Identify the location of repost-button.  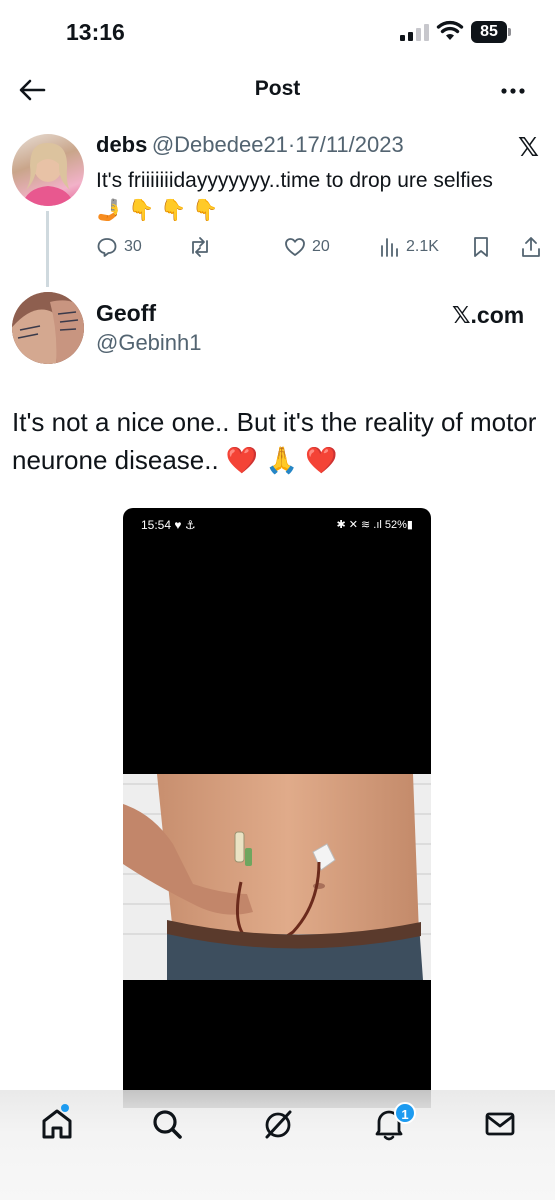
(200, 247).